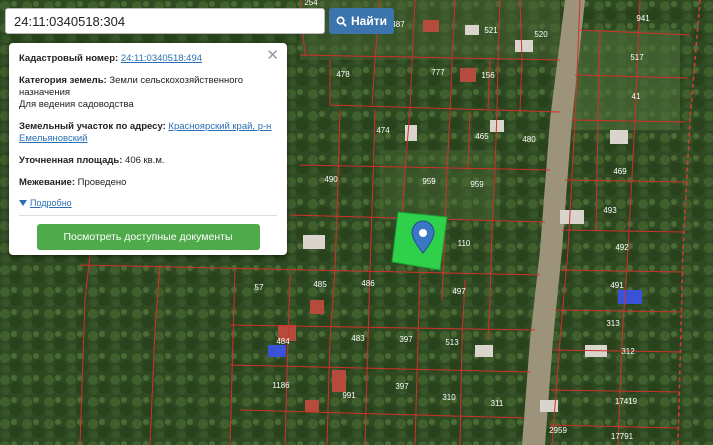 Image resolution: width=713 pixels, height=445 pixels. I want to click on parcel-number-label: 520, so click(541, 34).